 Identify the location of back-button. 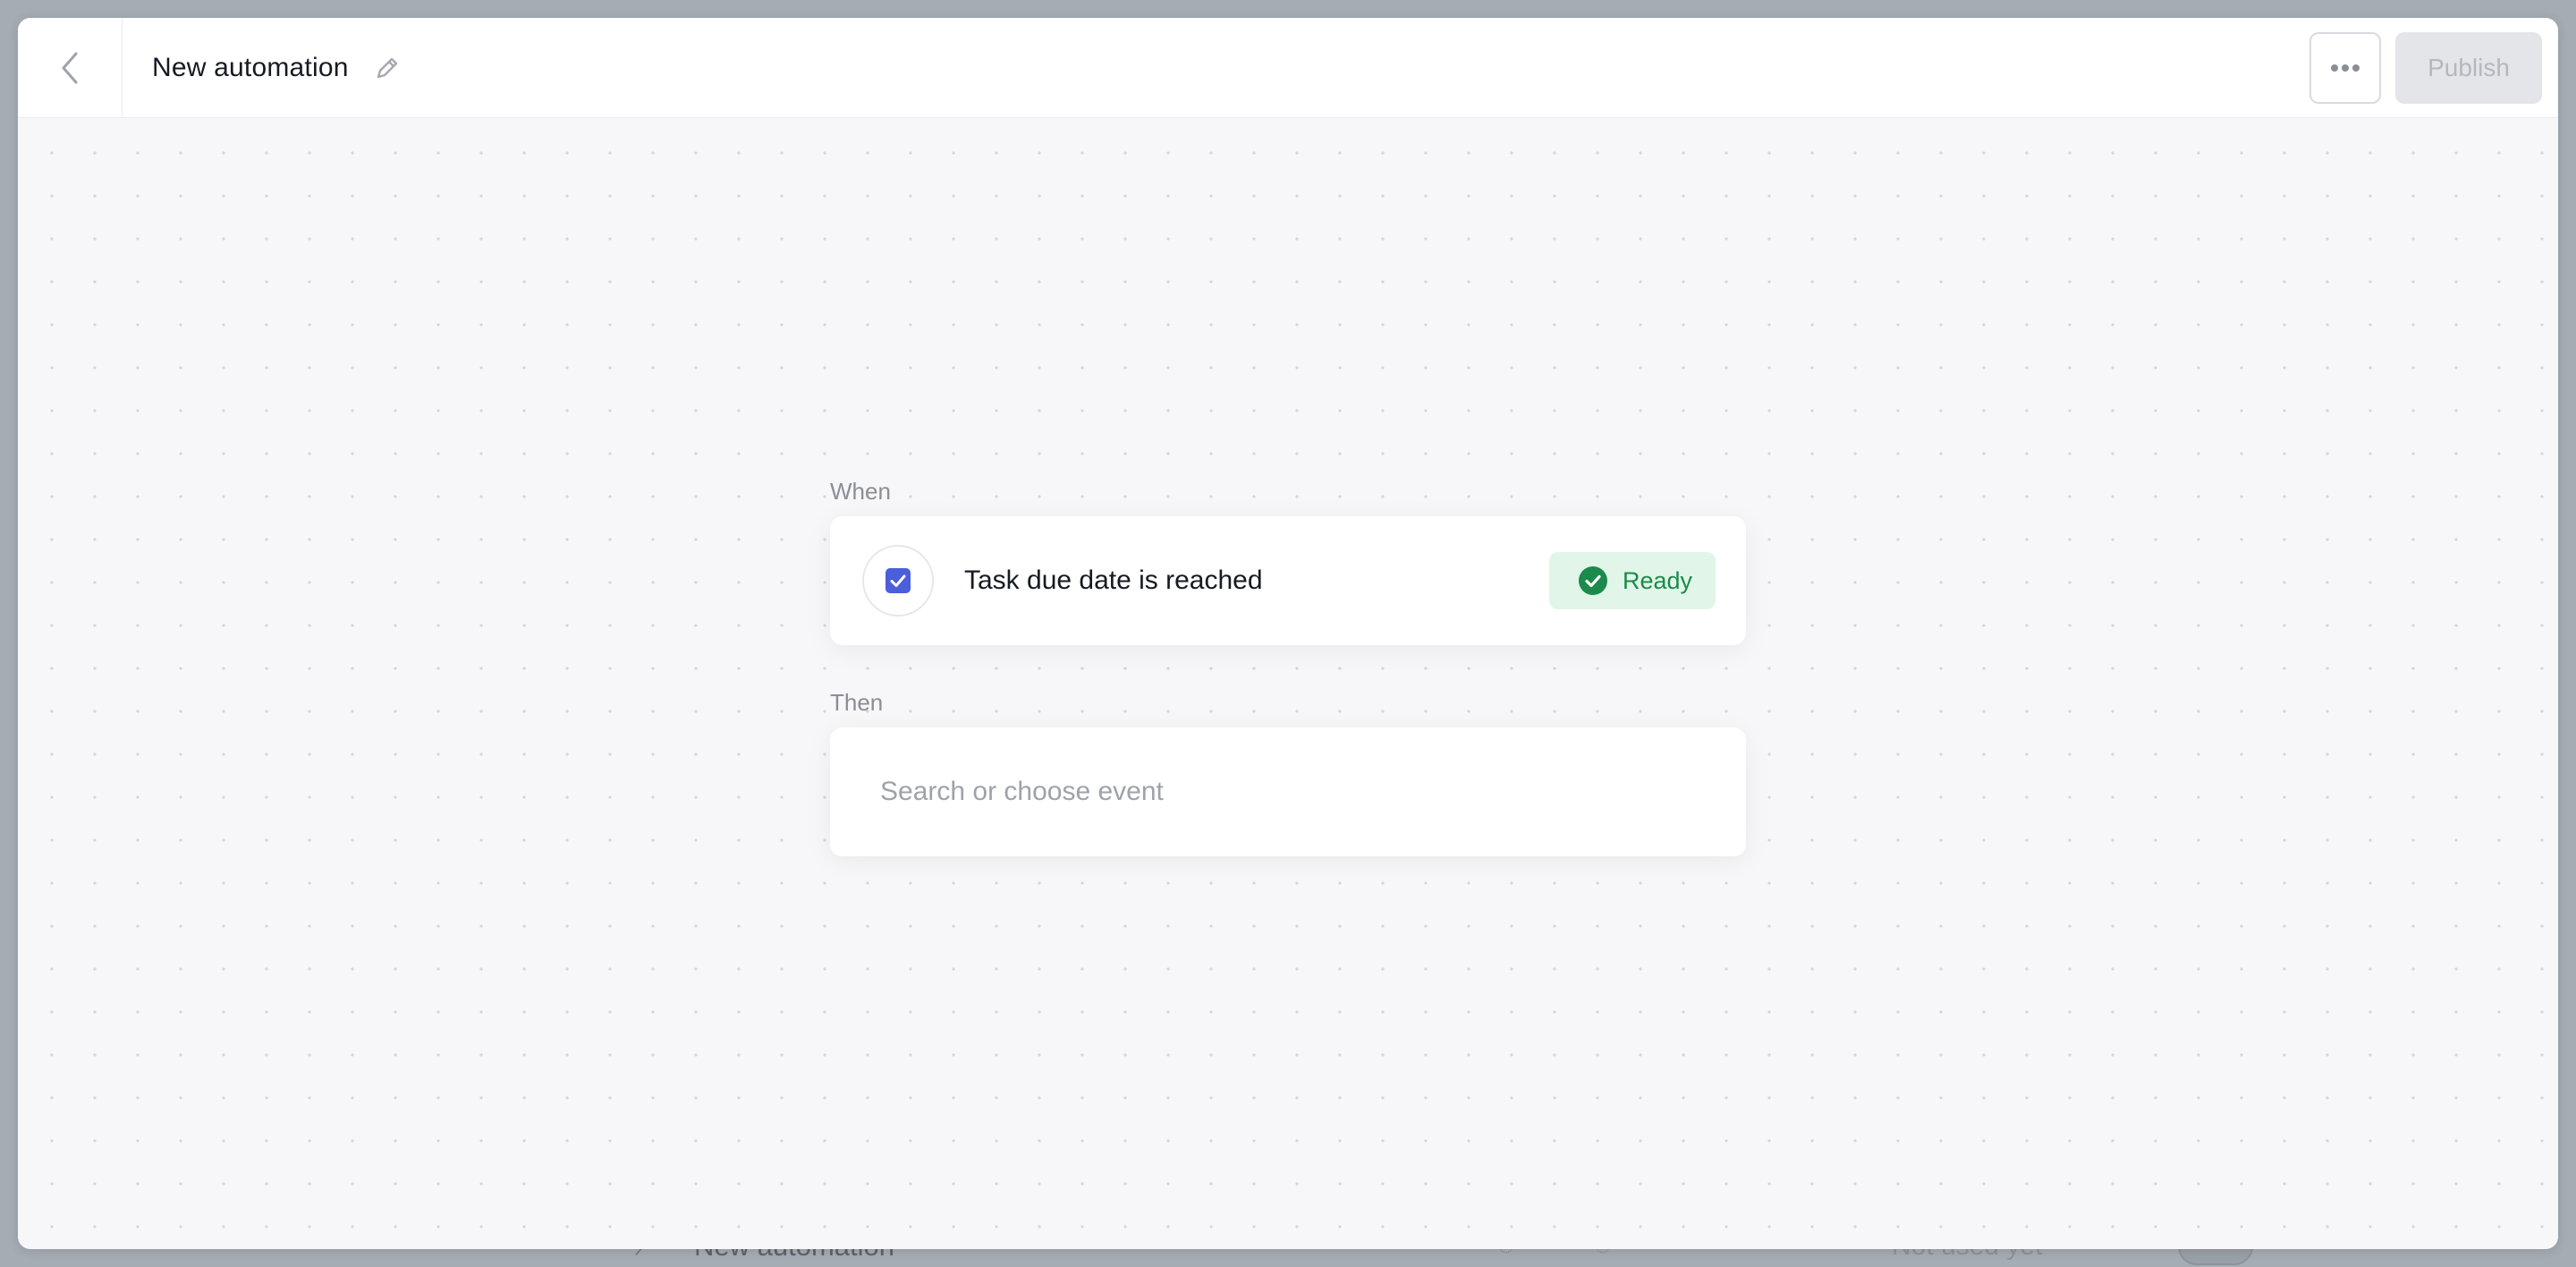
(70, 68).